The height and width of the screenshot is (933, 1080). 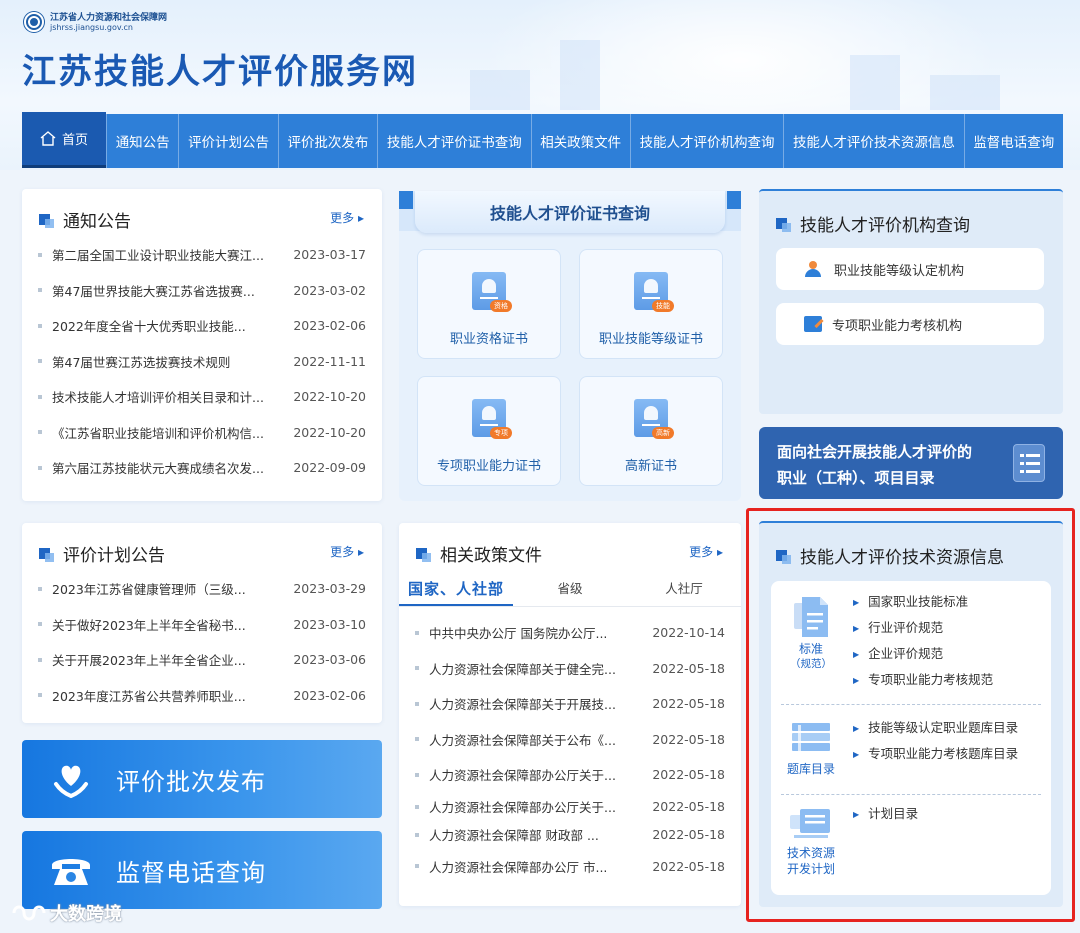 I want to click on batch-release-button: 评价批次发布, so click(x=202, y=779).